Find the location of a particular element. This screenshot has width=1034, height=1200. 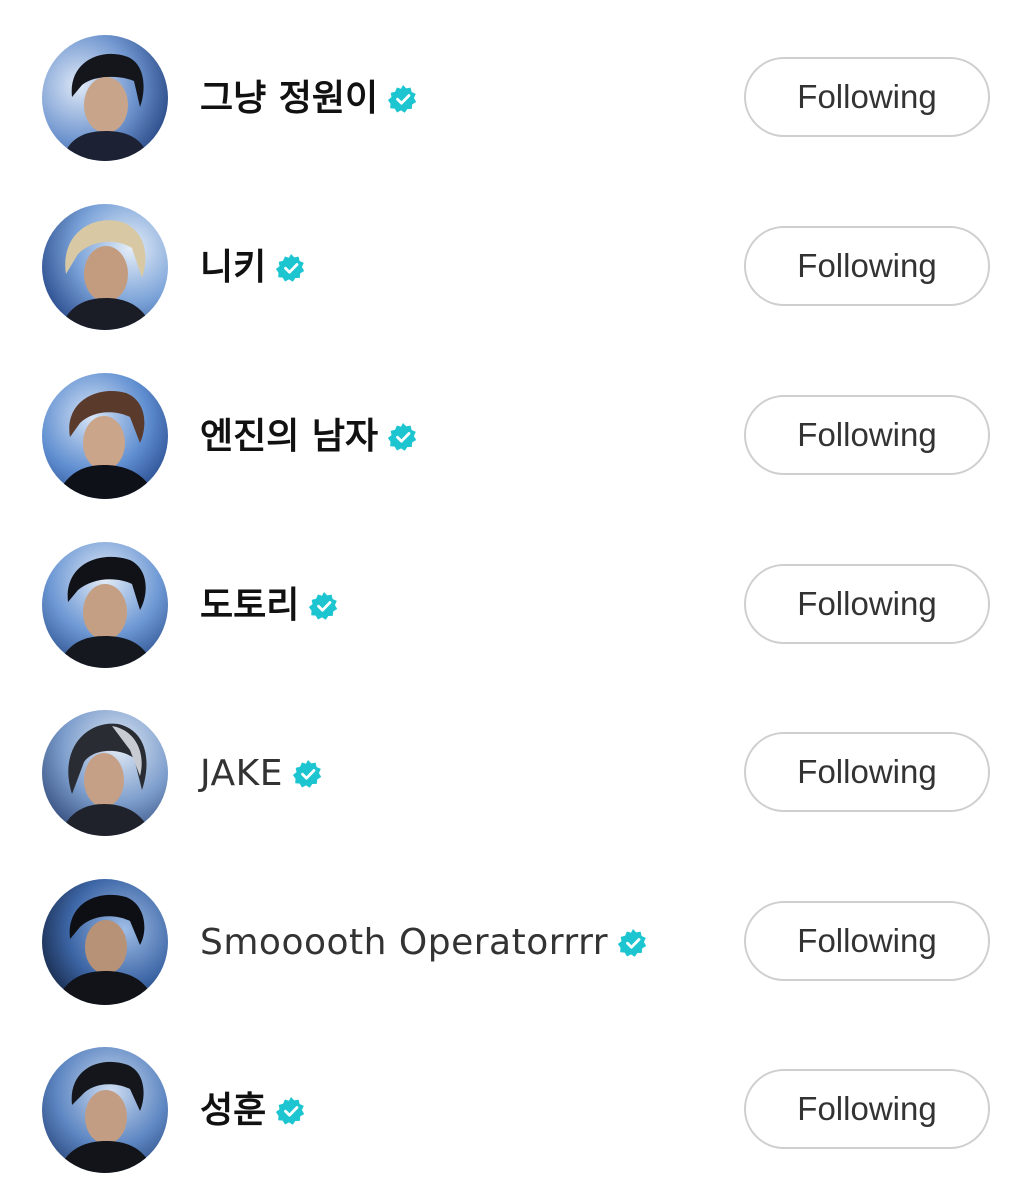

list-item: Smooooth Operatorrrr Following is located at coordinates (517, 943).